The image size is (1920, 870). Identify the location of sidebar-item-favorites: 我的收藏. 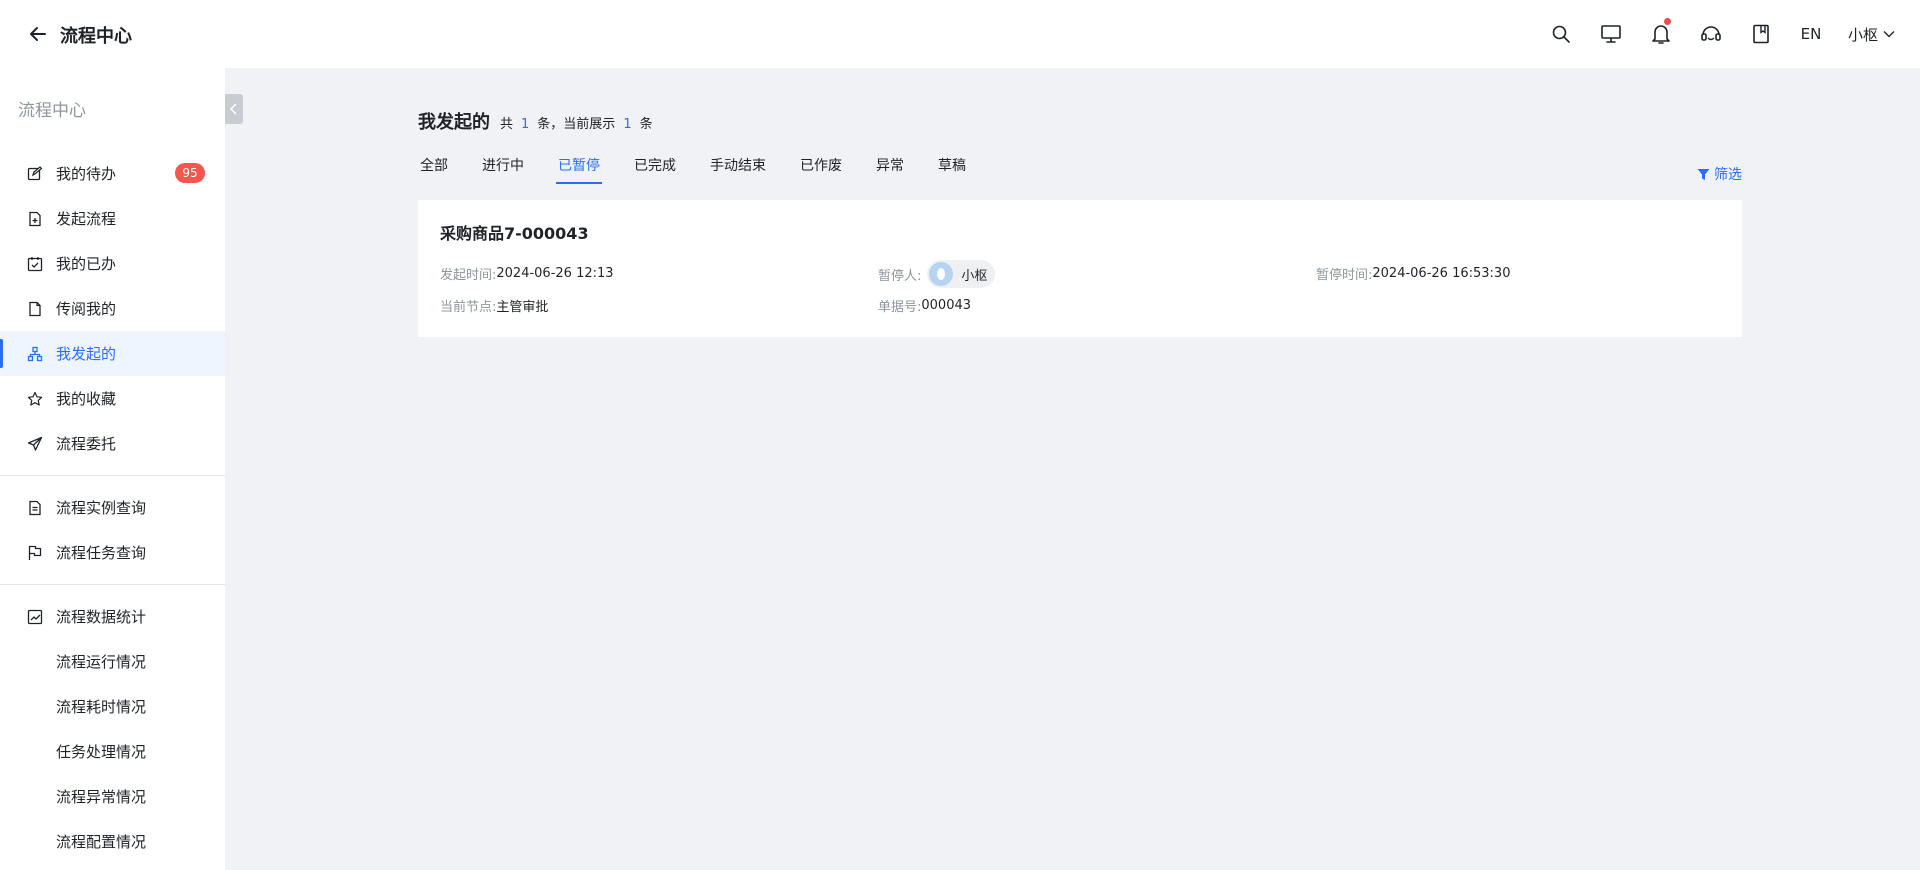
(112, 398).